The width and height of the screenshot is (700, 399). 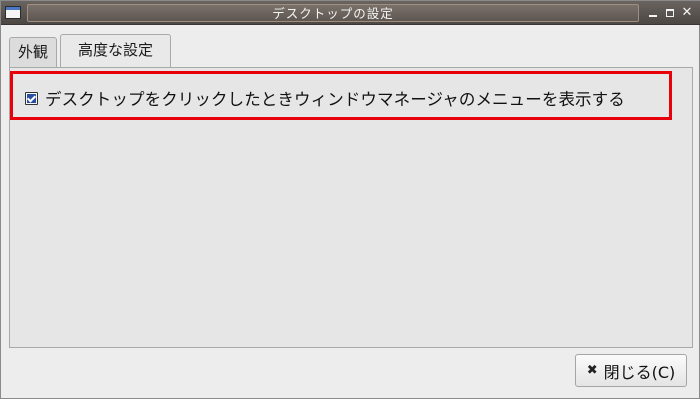 I want to click on window-title: デスクトップの設定, so click(x=333, y=13).